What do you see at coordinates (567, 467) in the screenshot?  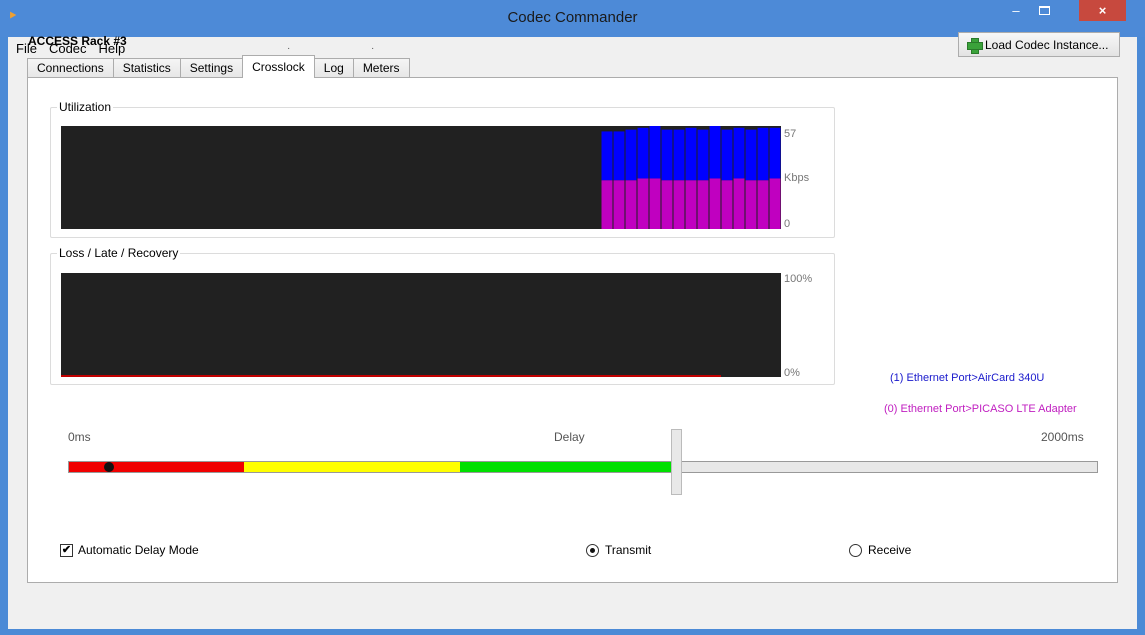 I see `delay-segment-green` at bounding box center [567, 467].